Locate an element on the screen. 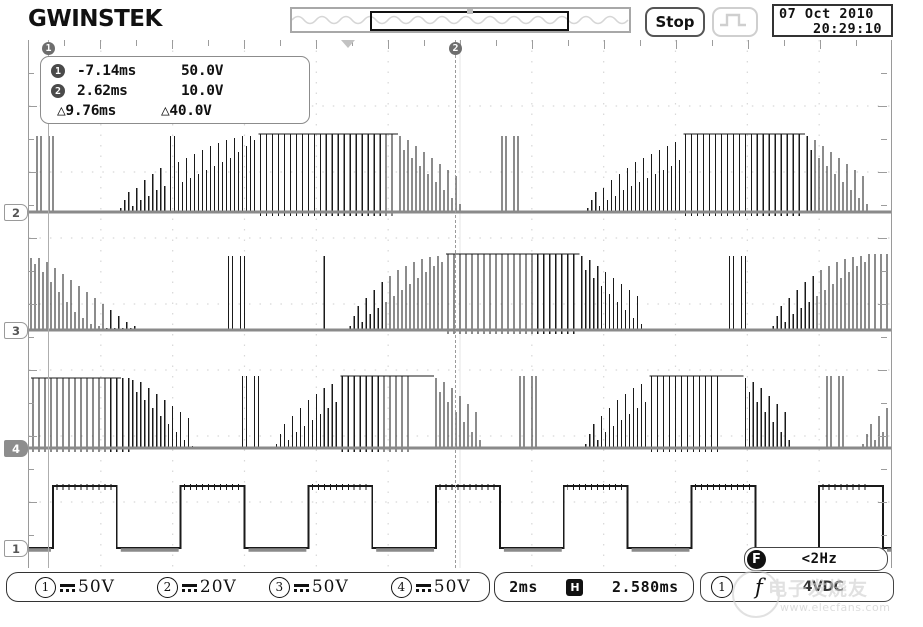 This screenshot has height=627, width=923. channel-status-4: 4 50V is located at coordinates (430, 587).